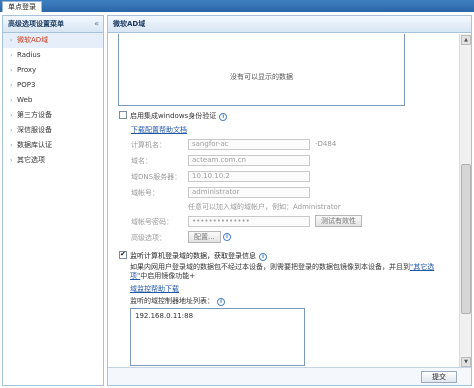 Image resolution: width=474 pixels, height=388 pixels. What do you see at coordinates (237, 6) in the screenshot?
I see `top-bar: 单点登录` at bounding box center [237, 6].